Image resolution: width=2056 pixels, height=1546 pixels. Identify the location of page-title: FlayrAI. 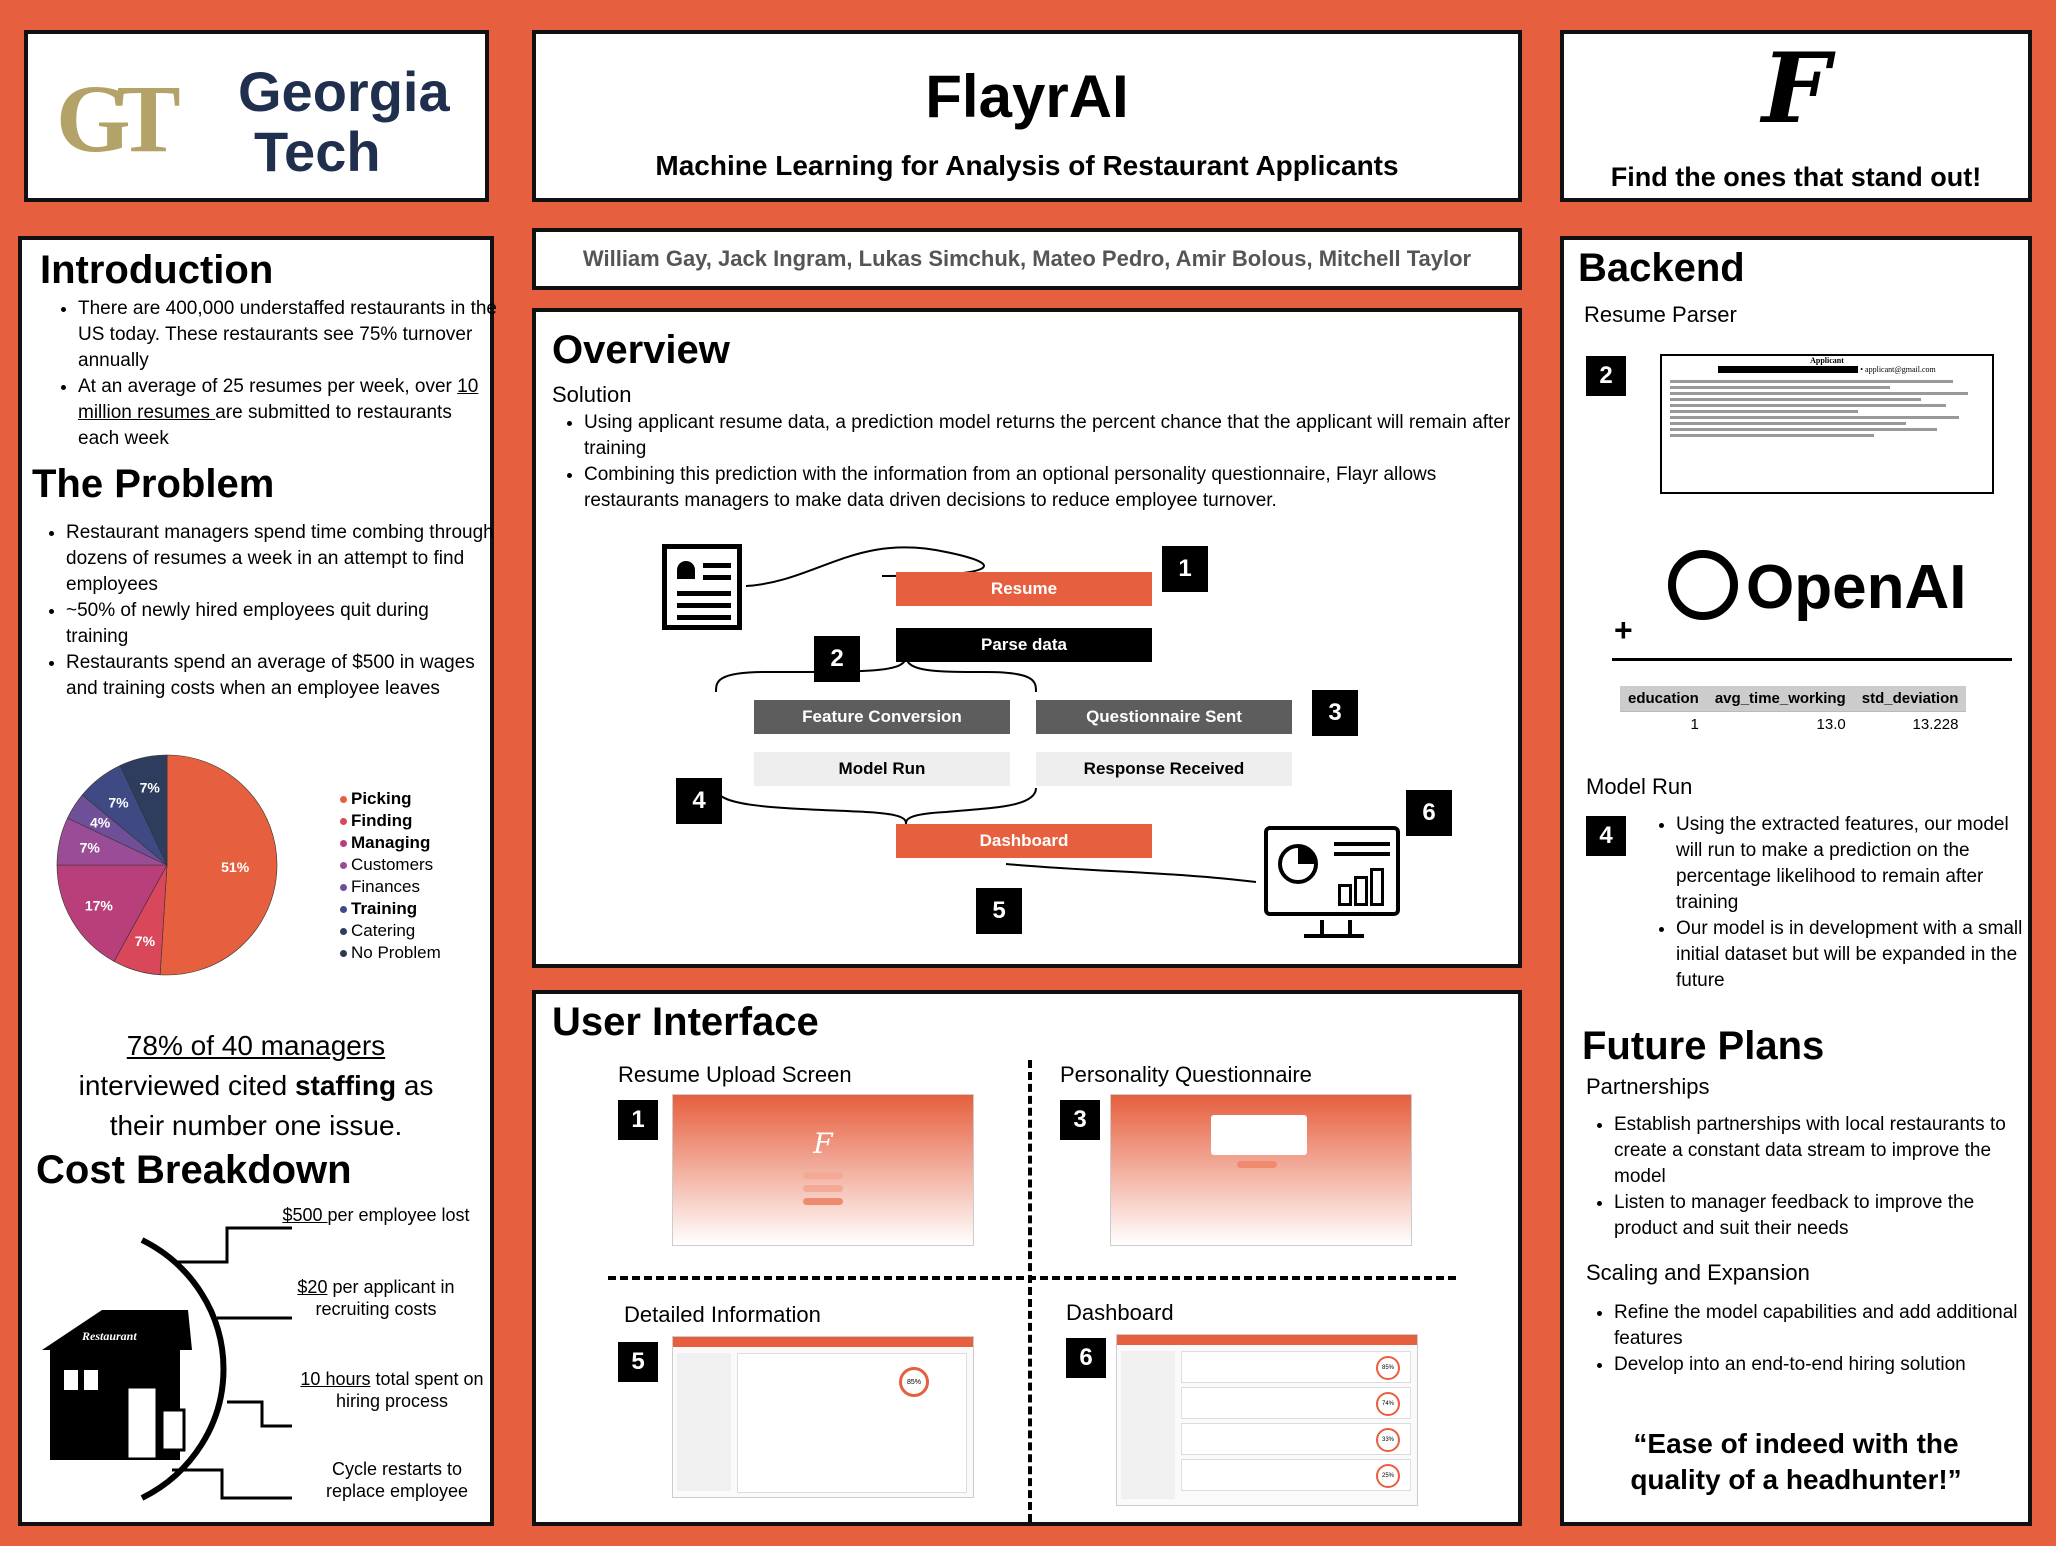
(1027, 96).